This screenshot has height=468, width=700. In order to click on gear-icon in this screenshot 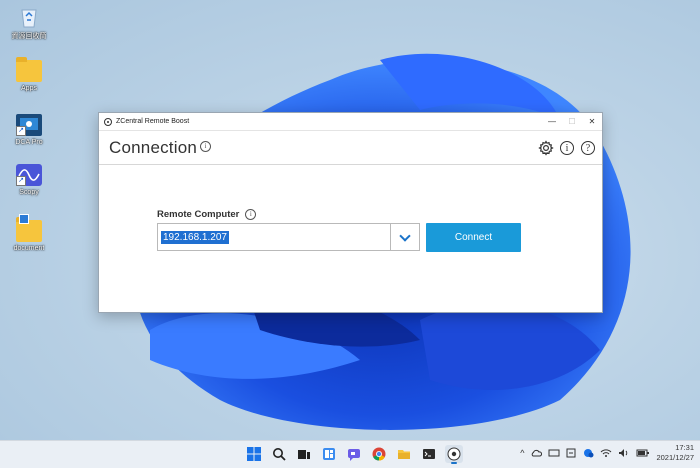, I will do `click(546, 147)`.